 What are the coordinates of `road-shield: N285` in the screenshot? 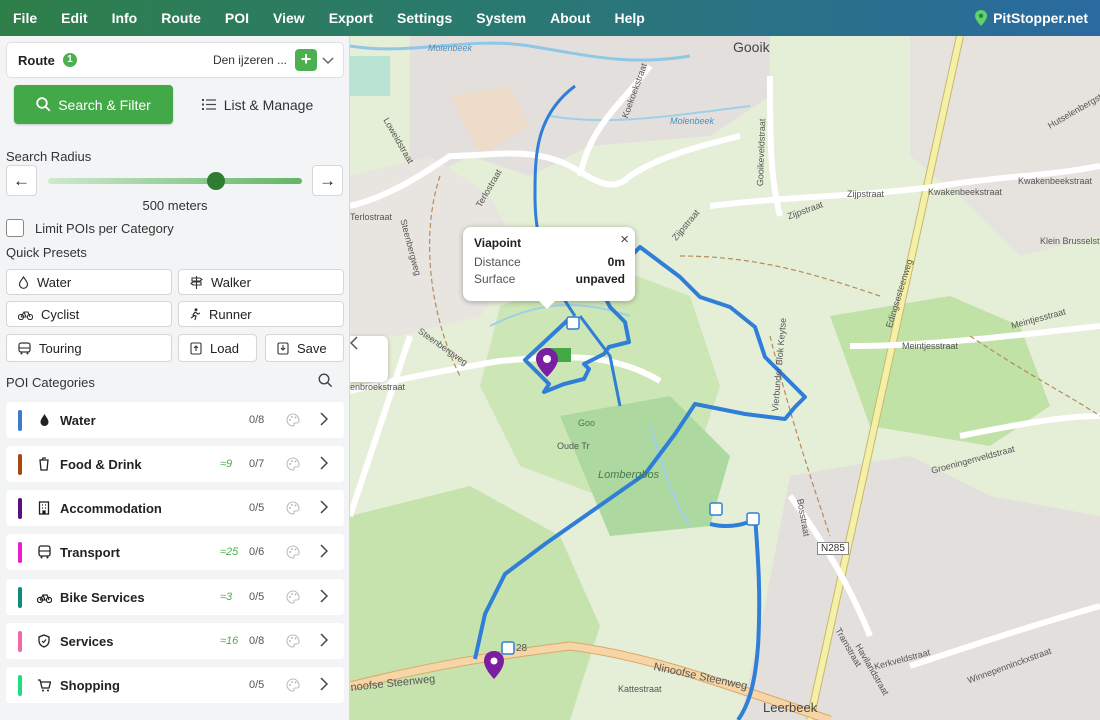 It's located at (833, 548).